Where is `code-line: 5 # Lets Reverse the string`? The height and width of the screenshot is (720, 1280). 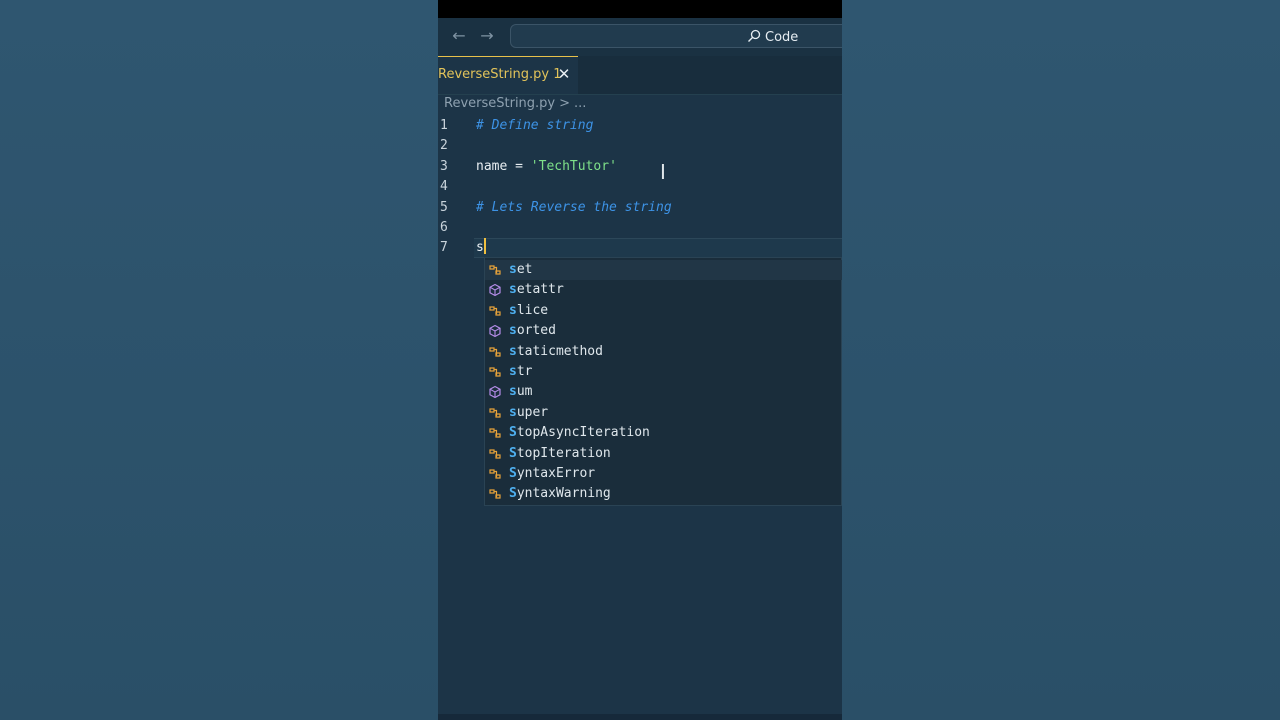 code-line: 5 # Lets Reverse the string is located at coordinates (640, 208).